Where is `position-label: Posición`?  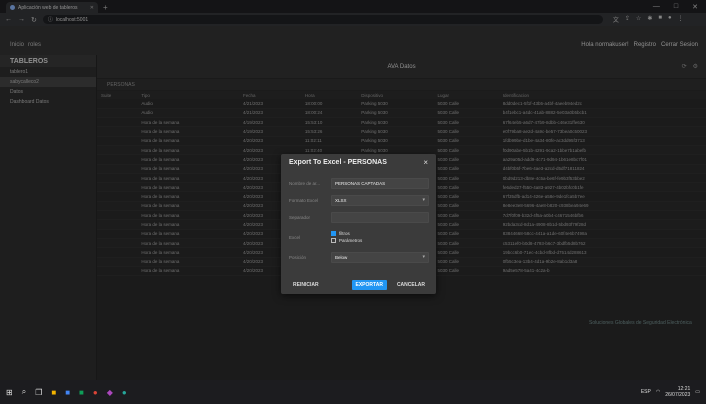 position-label: Posición is located at coordinates (298, 257).